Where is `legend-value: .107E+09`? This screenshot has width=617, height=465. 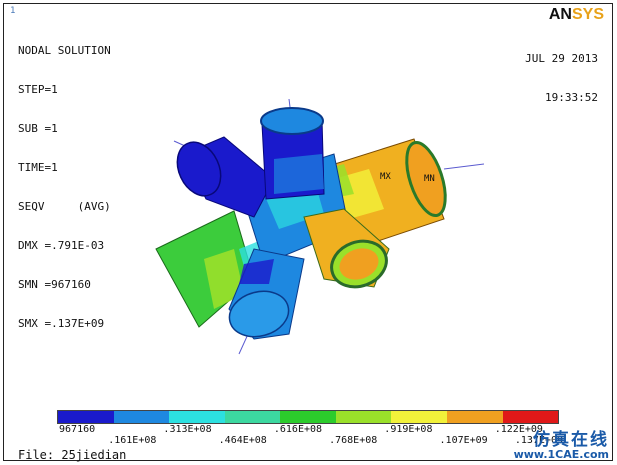 legend-value: .107E+09 is located at coordinates (463, 440).